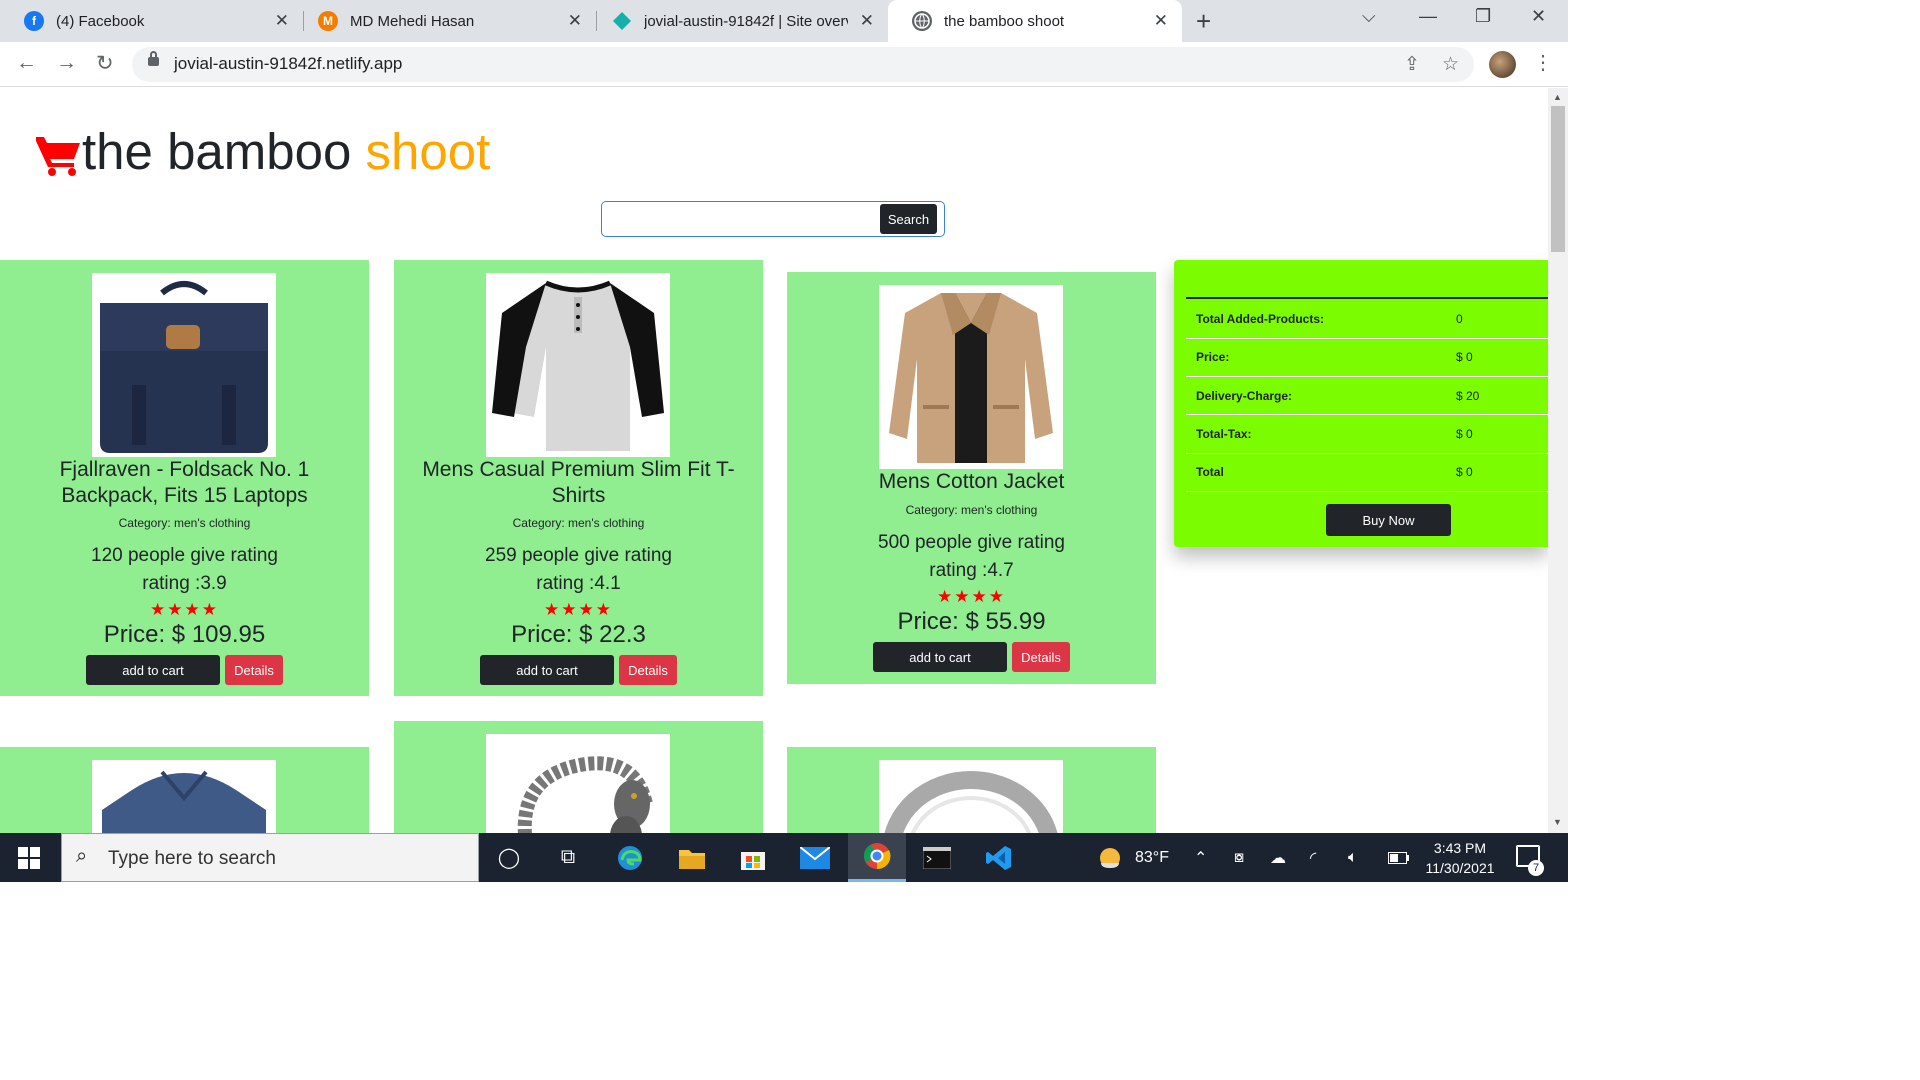 The image size is (1920, 1080). I want to click on forward-arrow-icon: →, so click(66, 63).